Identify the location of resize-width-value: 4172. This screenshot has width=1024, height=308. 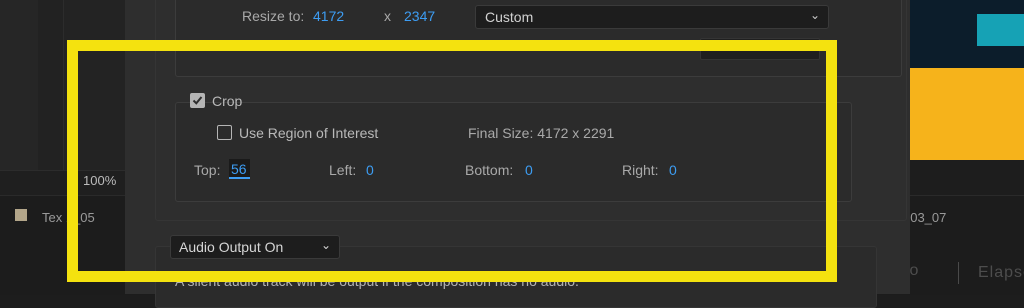
(328, 16).